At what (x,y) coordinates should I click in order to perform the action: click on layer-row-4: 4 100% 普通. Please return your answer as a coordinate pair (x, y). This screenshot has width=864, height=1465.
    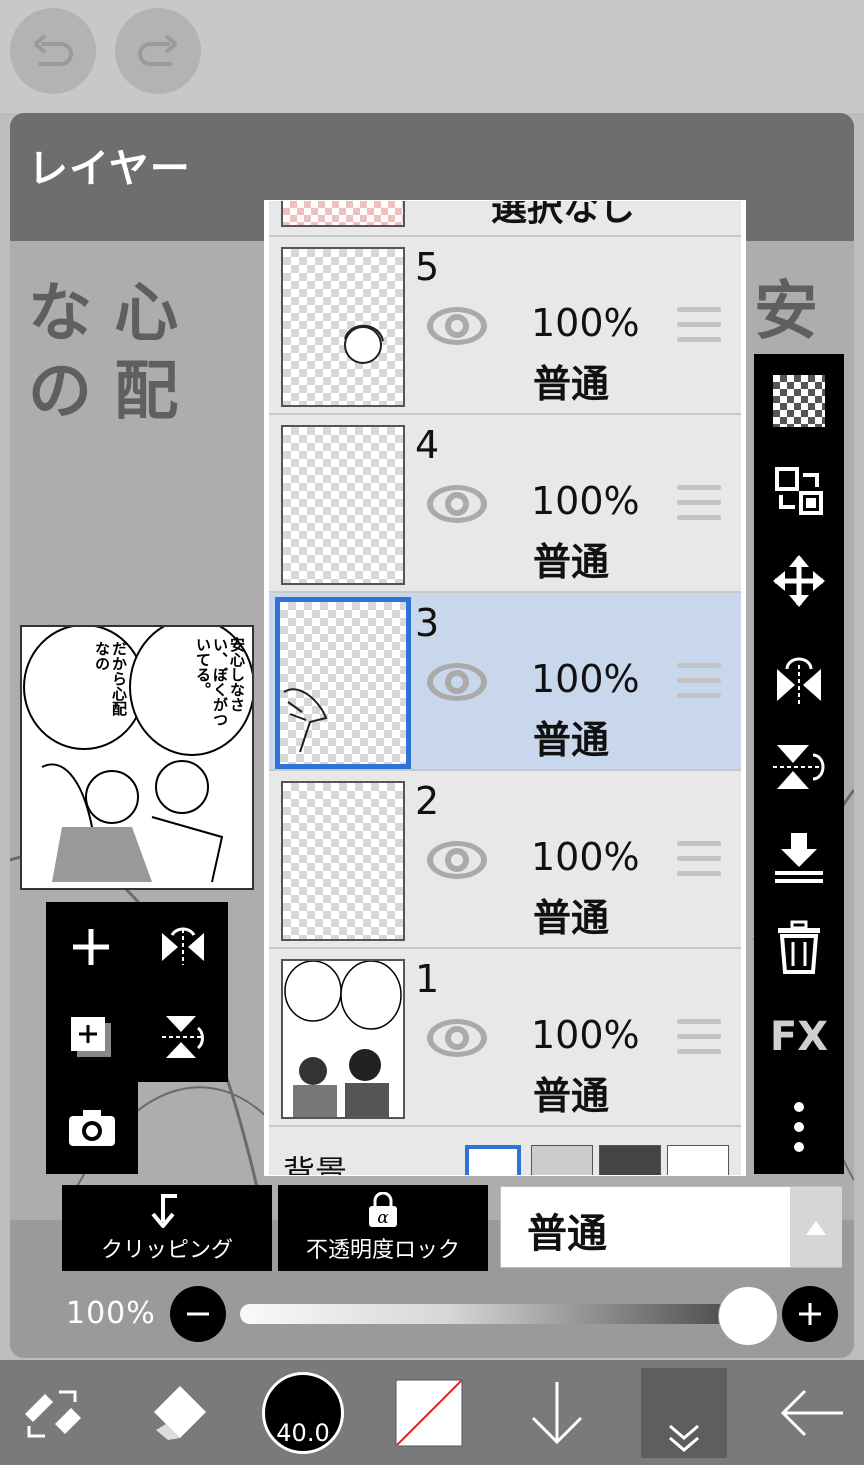
    Looking at the image, I should click on (505, 504).